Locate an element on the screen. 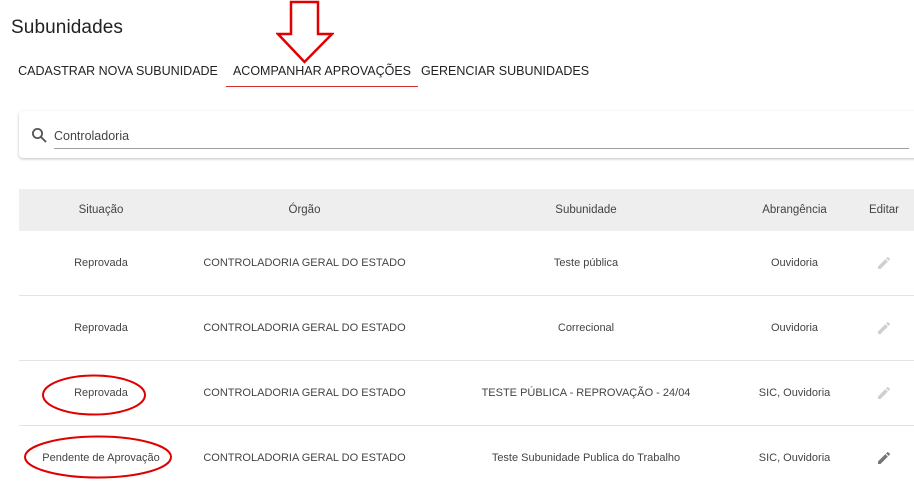 The width and height of the screenshot is (914, 490). search-card is located at coordinates (466, 134).